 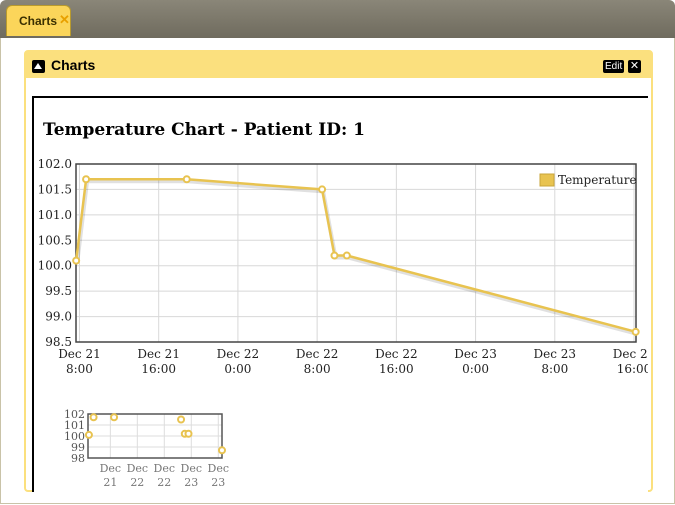 I want to click on y-tick-label: 102.0, so click(x=55, y=164).